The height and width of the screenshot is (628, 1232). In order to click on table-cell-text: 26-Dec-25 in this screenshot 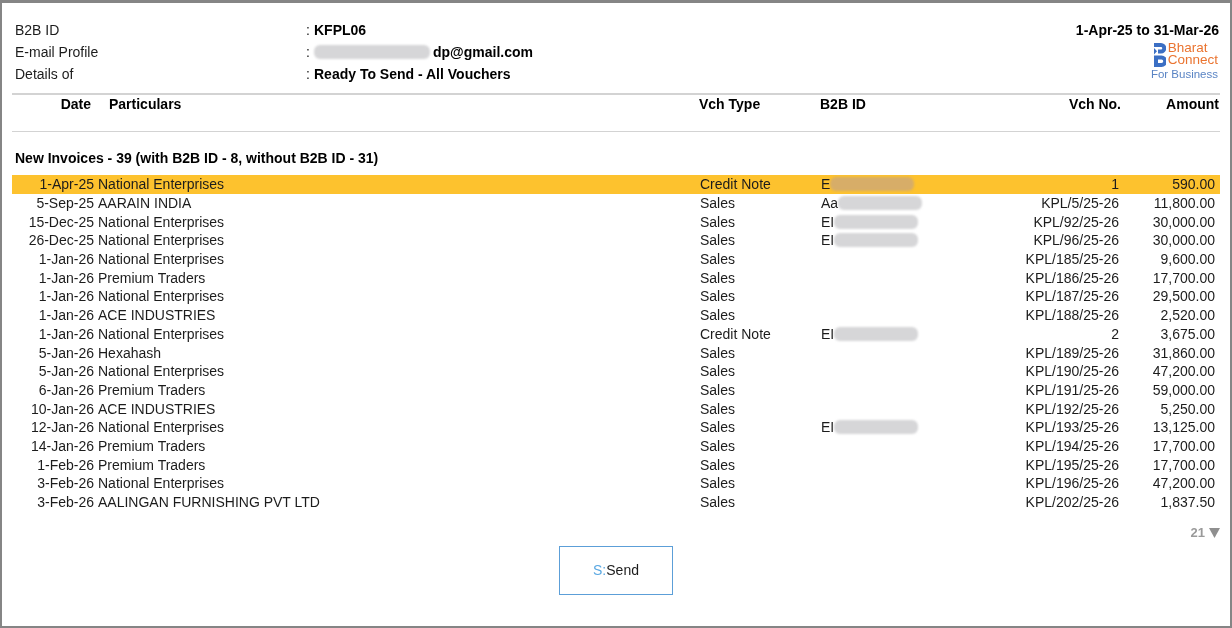, I will do `click(60, 240)`.